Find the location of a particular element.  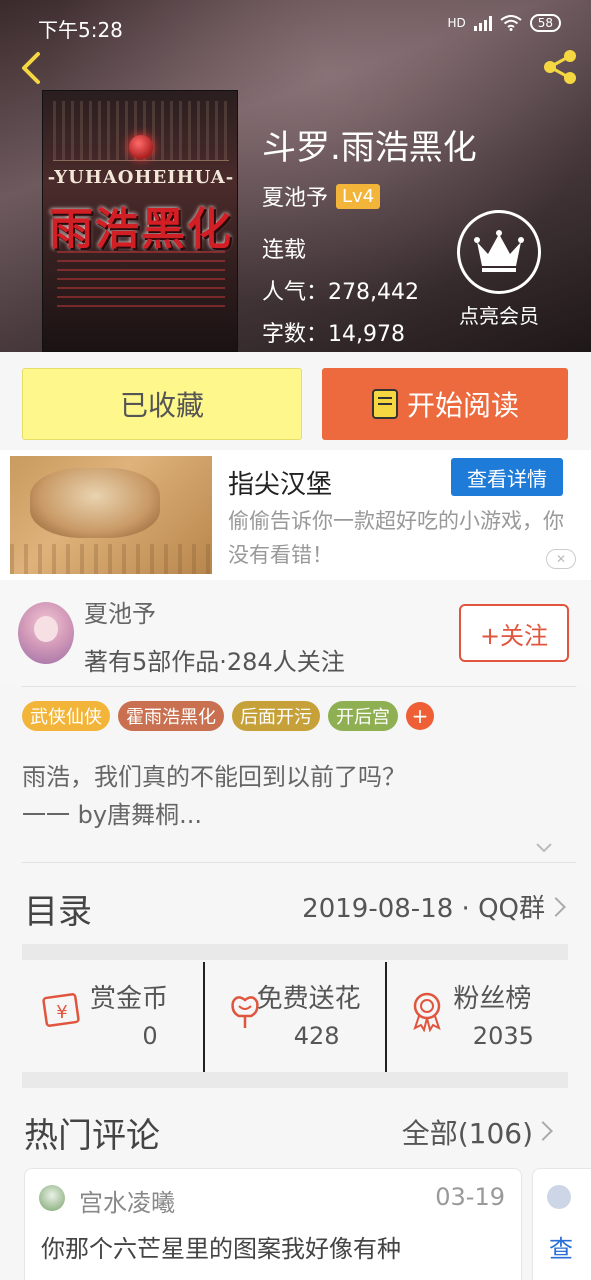

stat-reward-coins: ¥ 赏金币 0 is located at coordinates (112, 1017).